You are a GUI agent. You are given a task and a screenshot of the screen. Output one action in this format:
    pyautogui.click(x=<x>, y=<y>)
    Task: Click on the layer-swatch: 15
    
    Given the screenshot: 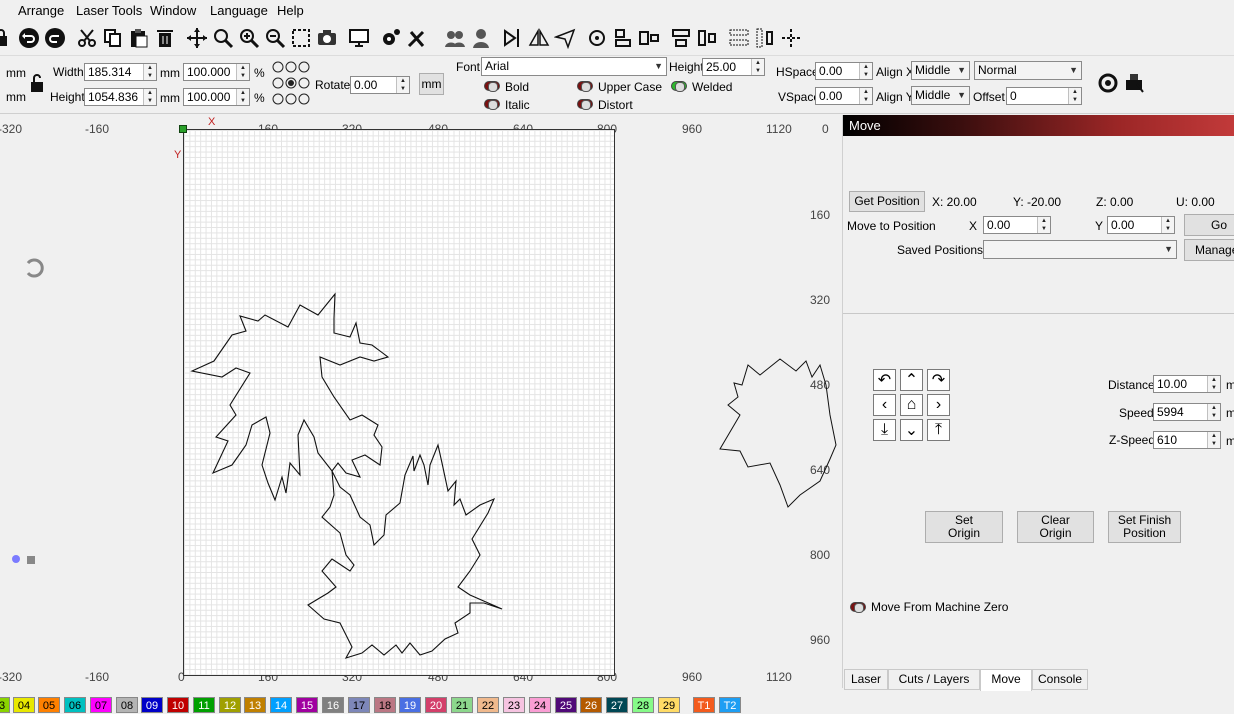 What is the action you would take?
    pyautogui.click(x=307, y=705)
    